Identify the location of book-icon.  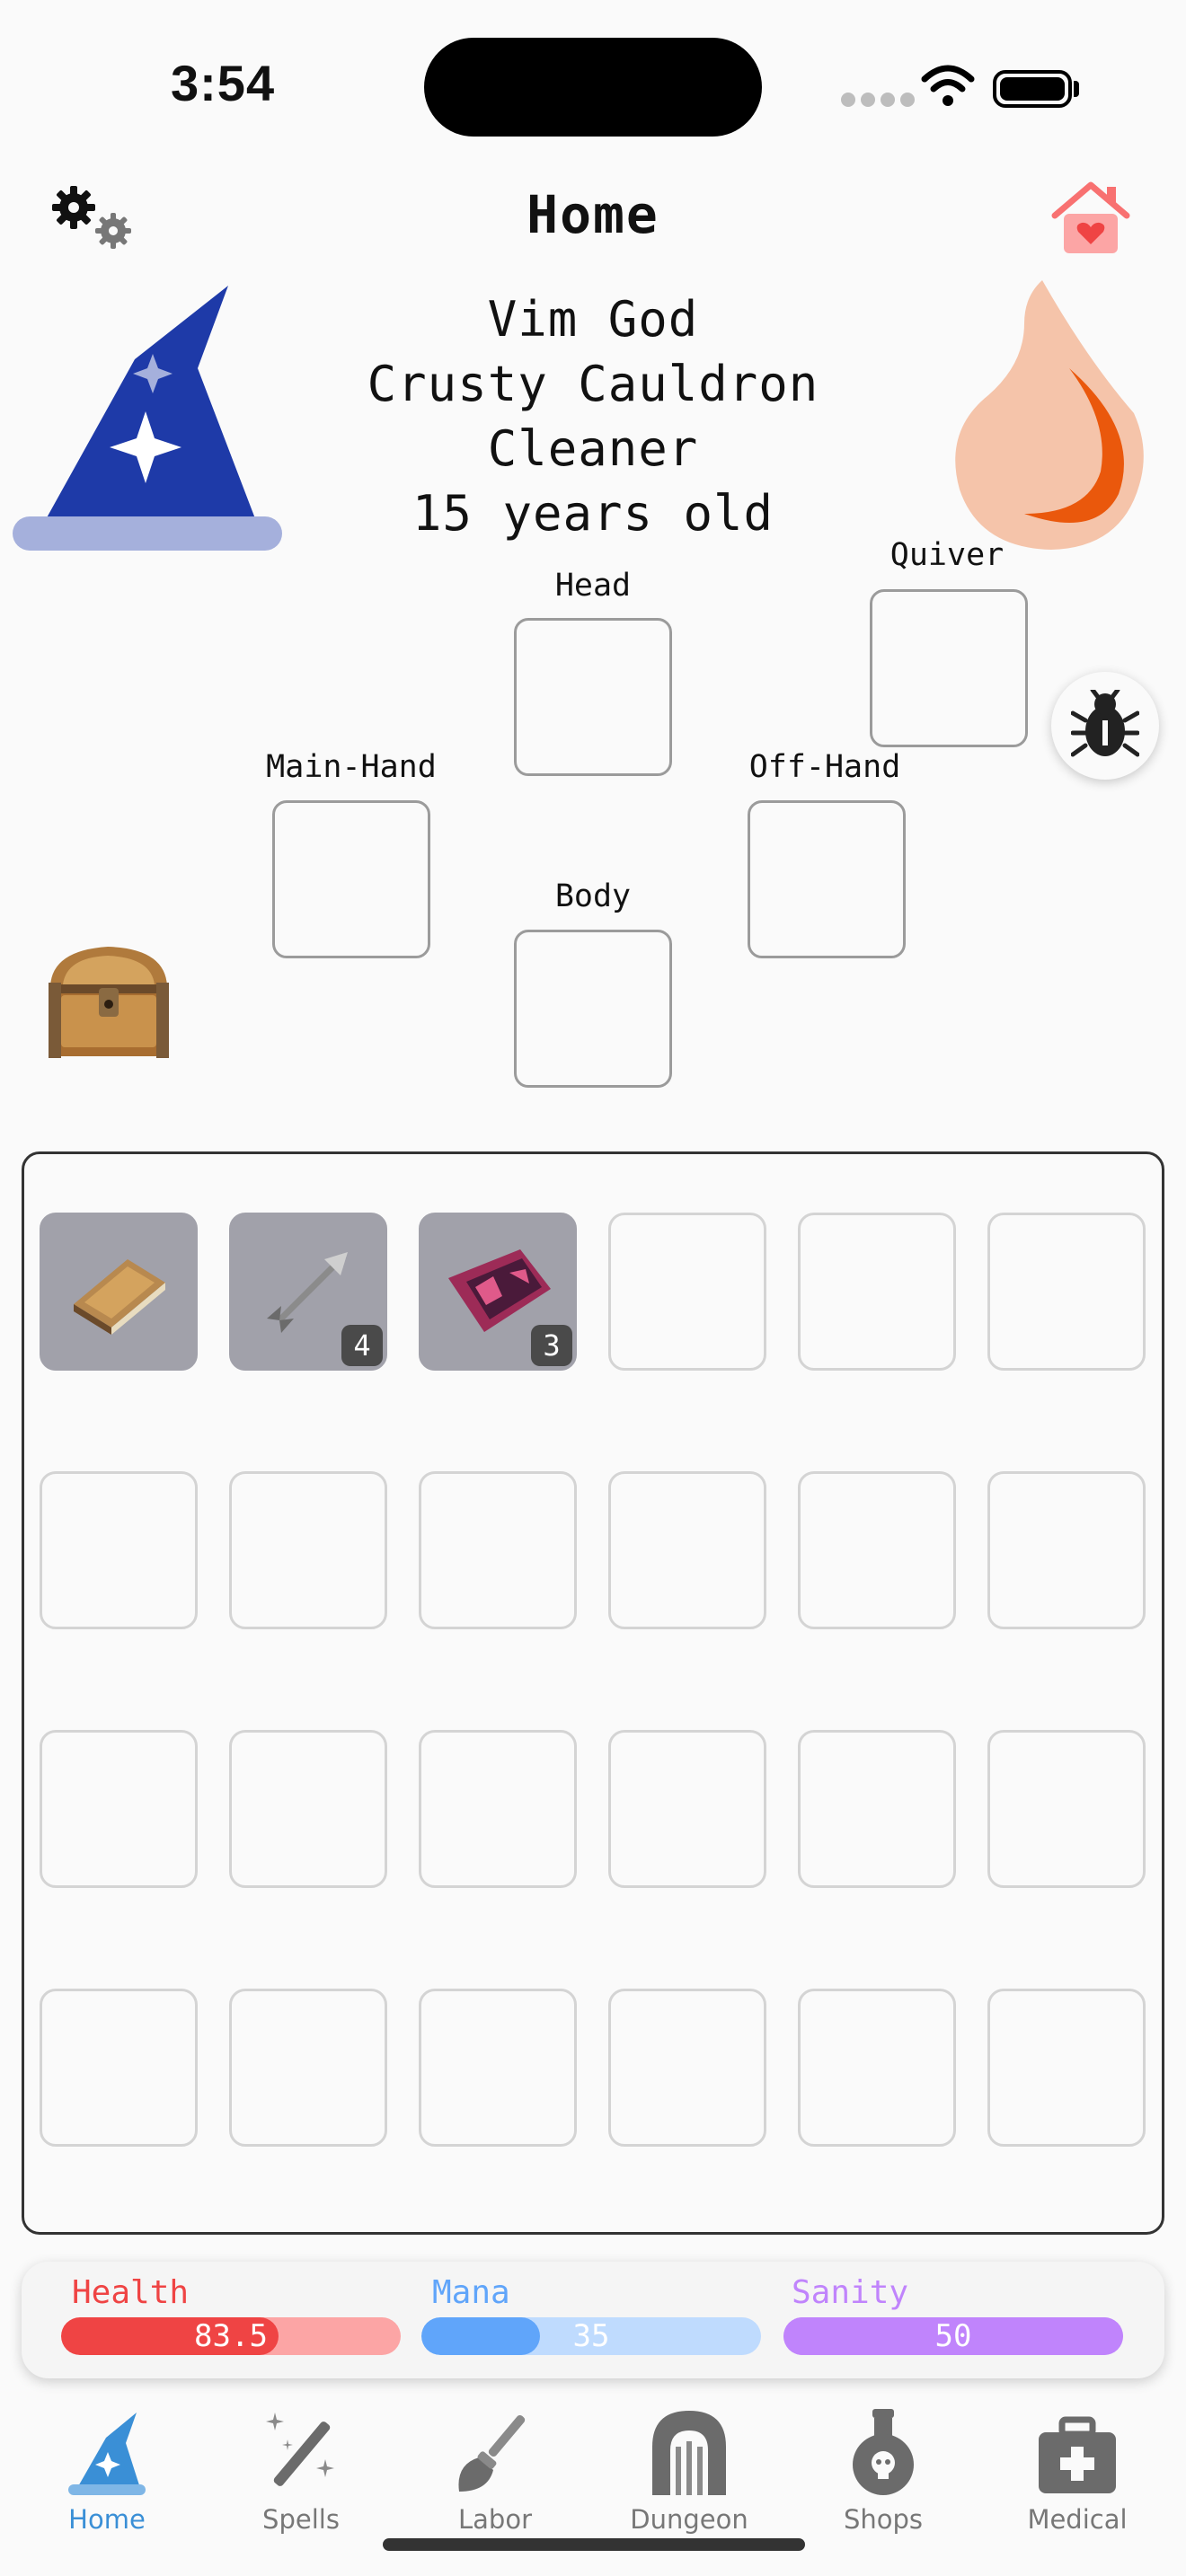
(118, 1291).